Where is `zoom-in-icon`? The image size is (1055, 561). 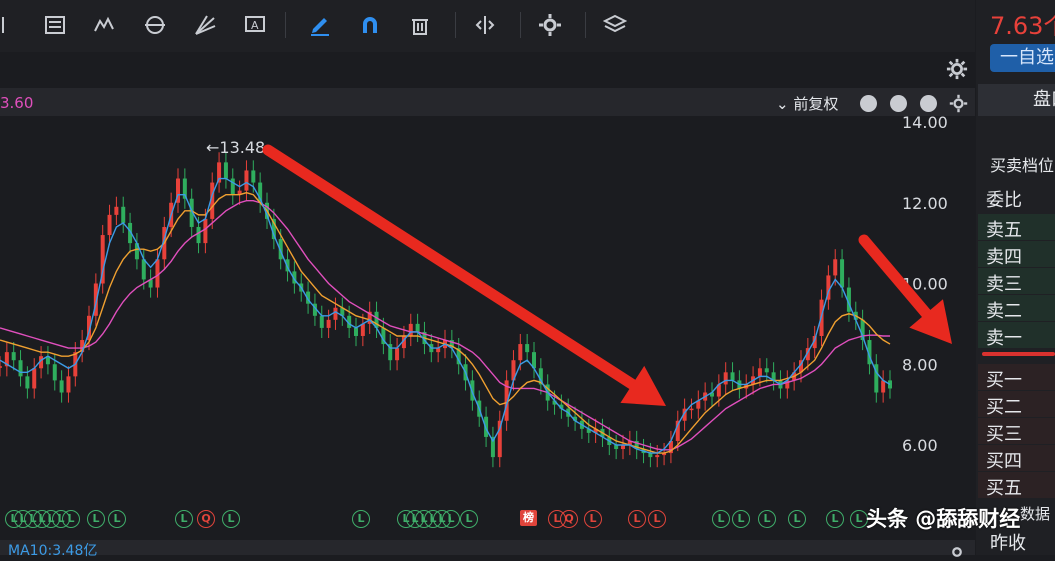
zoom-in-icon is located at coordinates (898, 103).